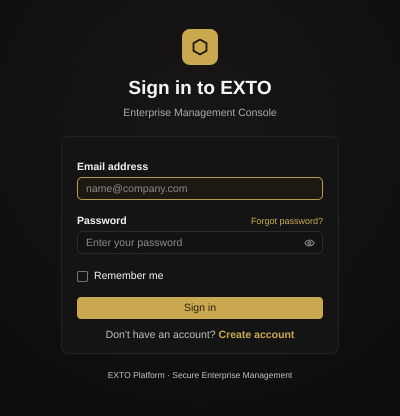  What do you see at coordinates (112, 167) in the screenshot?
I see `field-label: Email address` at bounding box center [112, 167].